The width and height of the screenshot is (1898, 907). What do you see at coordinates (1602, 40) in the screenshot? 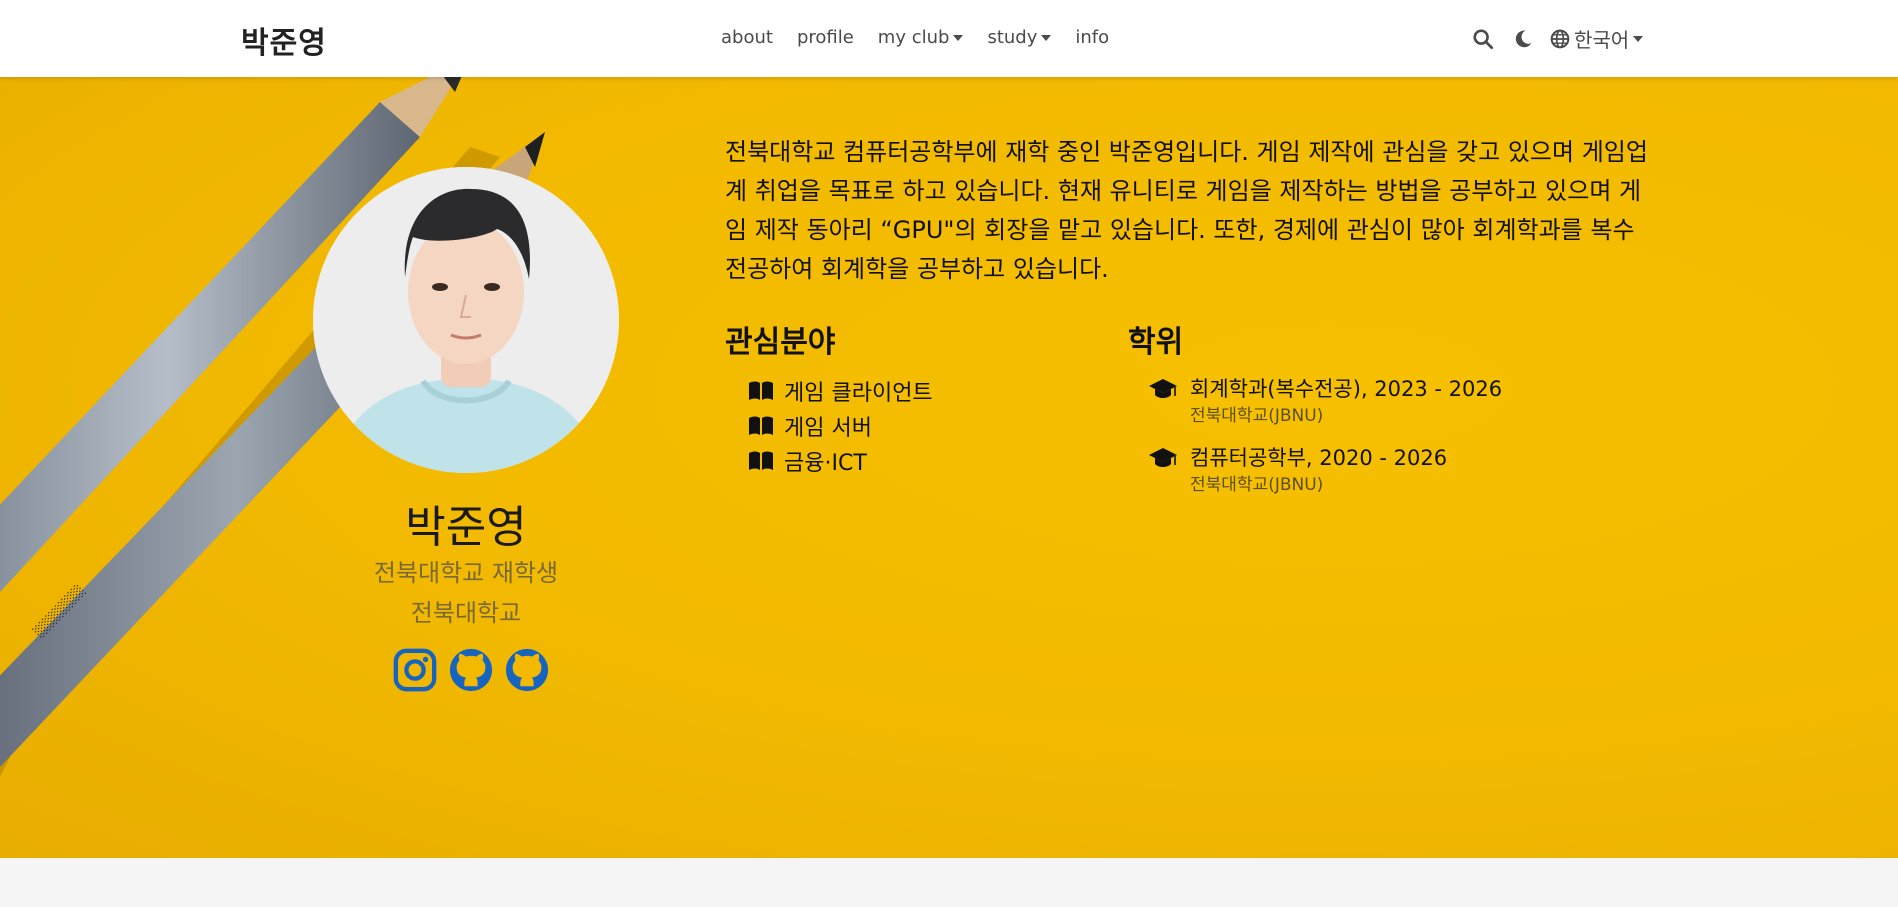
I see `language-label: 한국어` at bounding box center [1602, 40].